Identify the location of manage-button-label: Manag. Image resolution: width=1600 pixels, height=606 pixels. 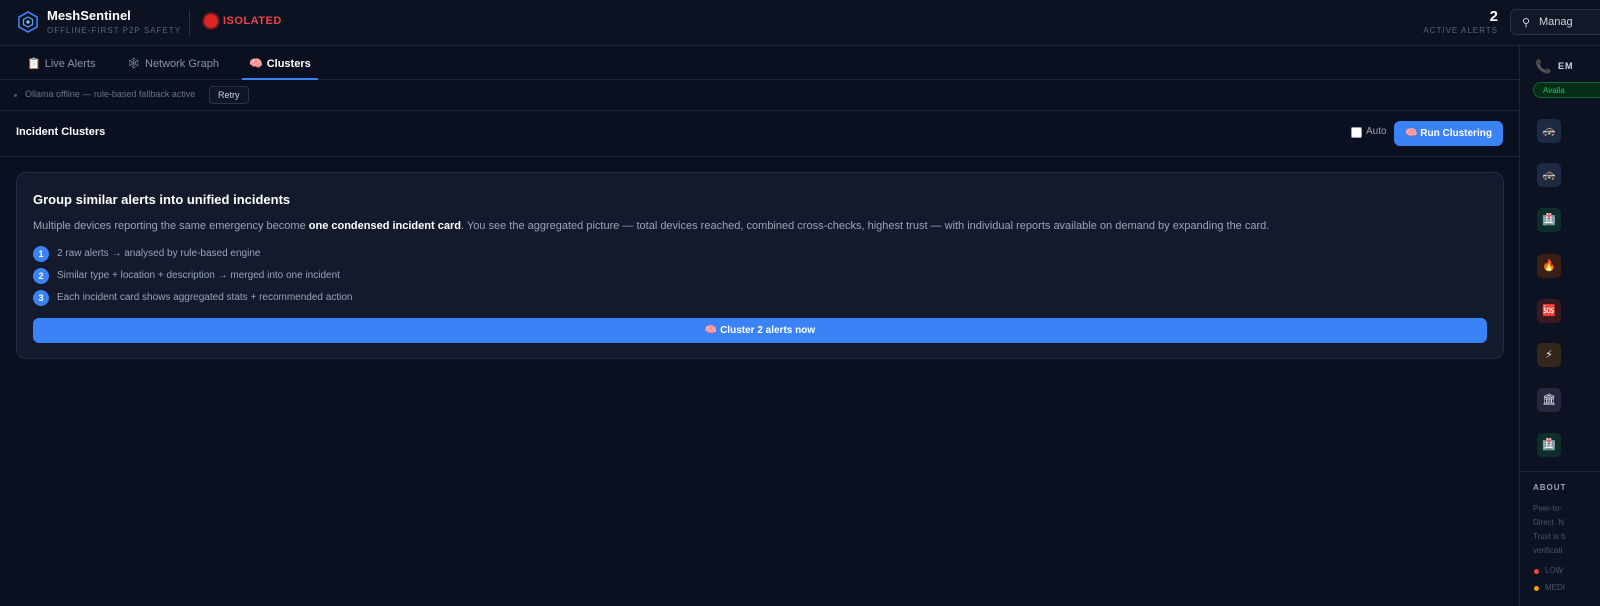
(1556, 22).